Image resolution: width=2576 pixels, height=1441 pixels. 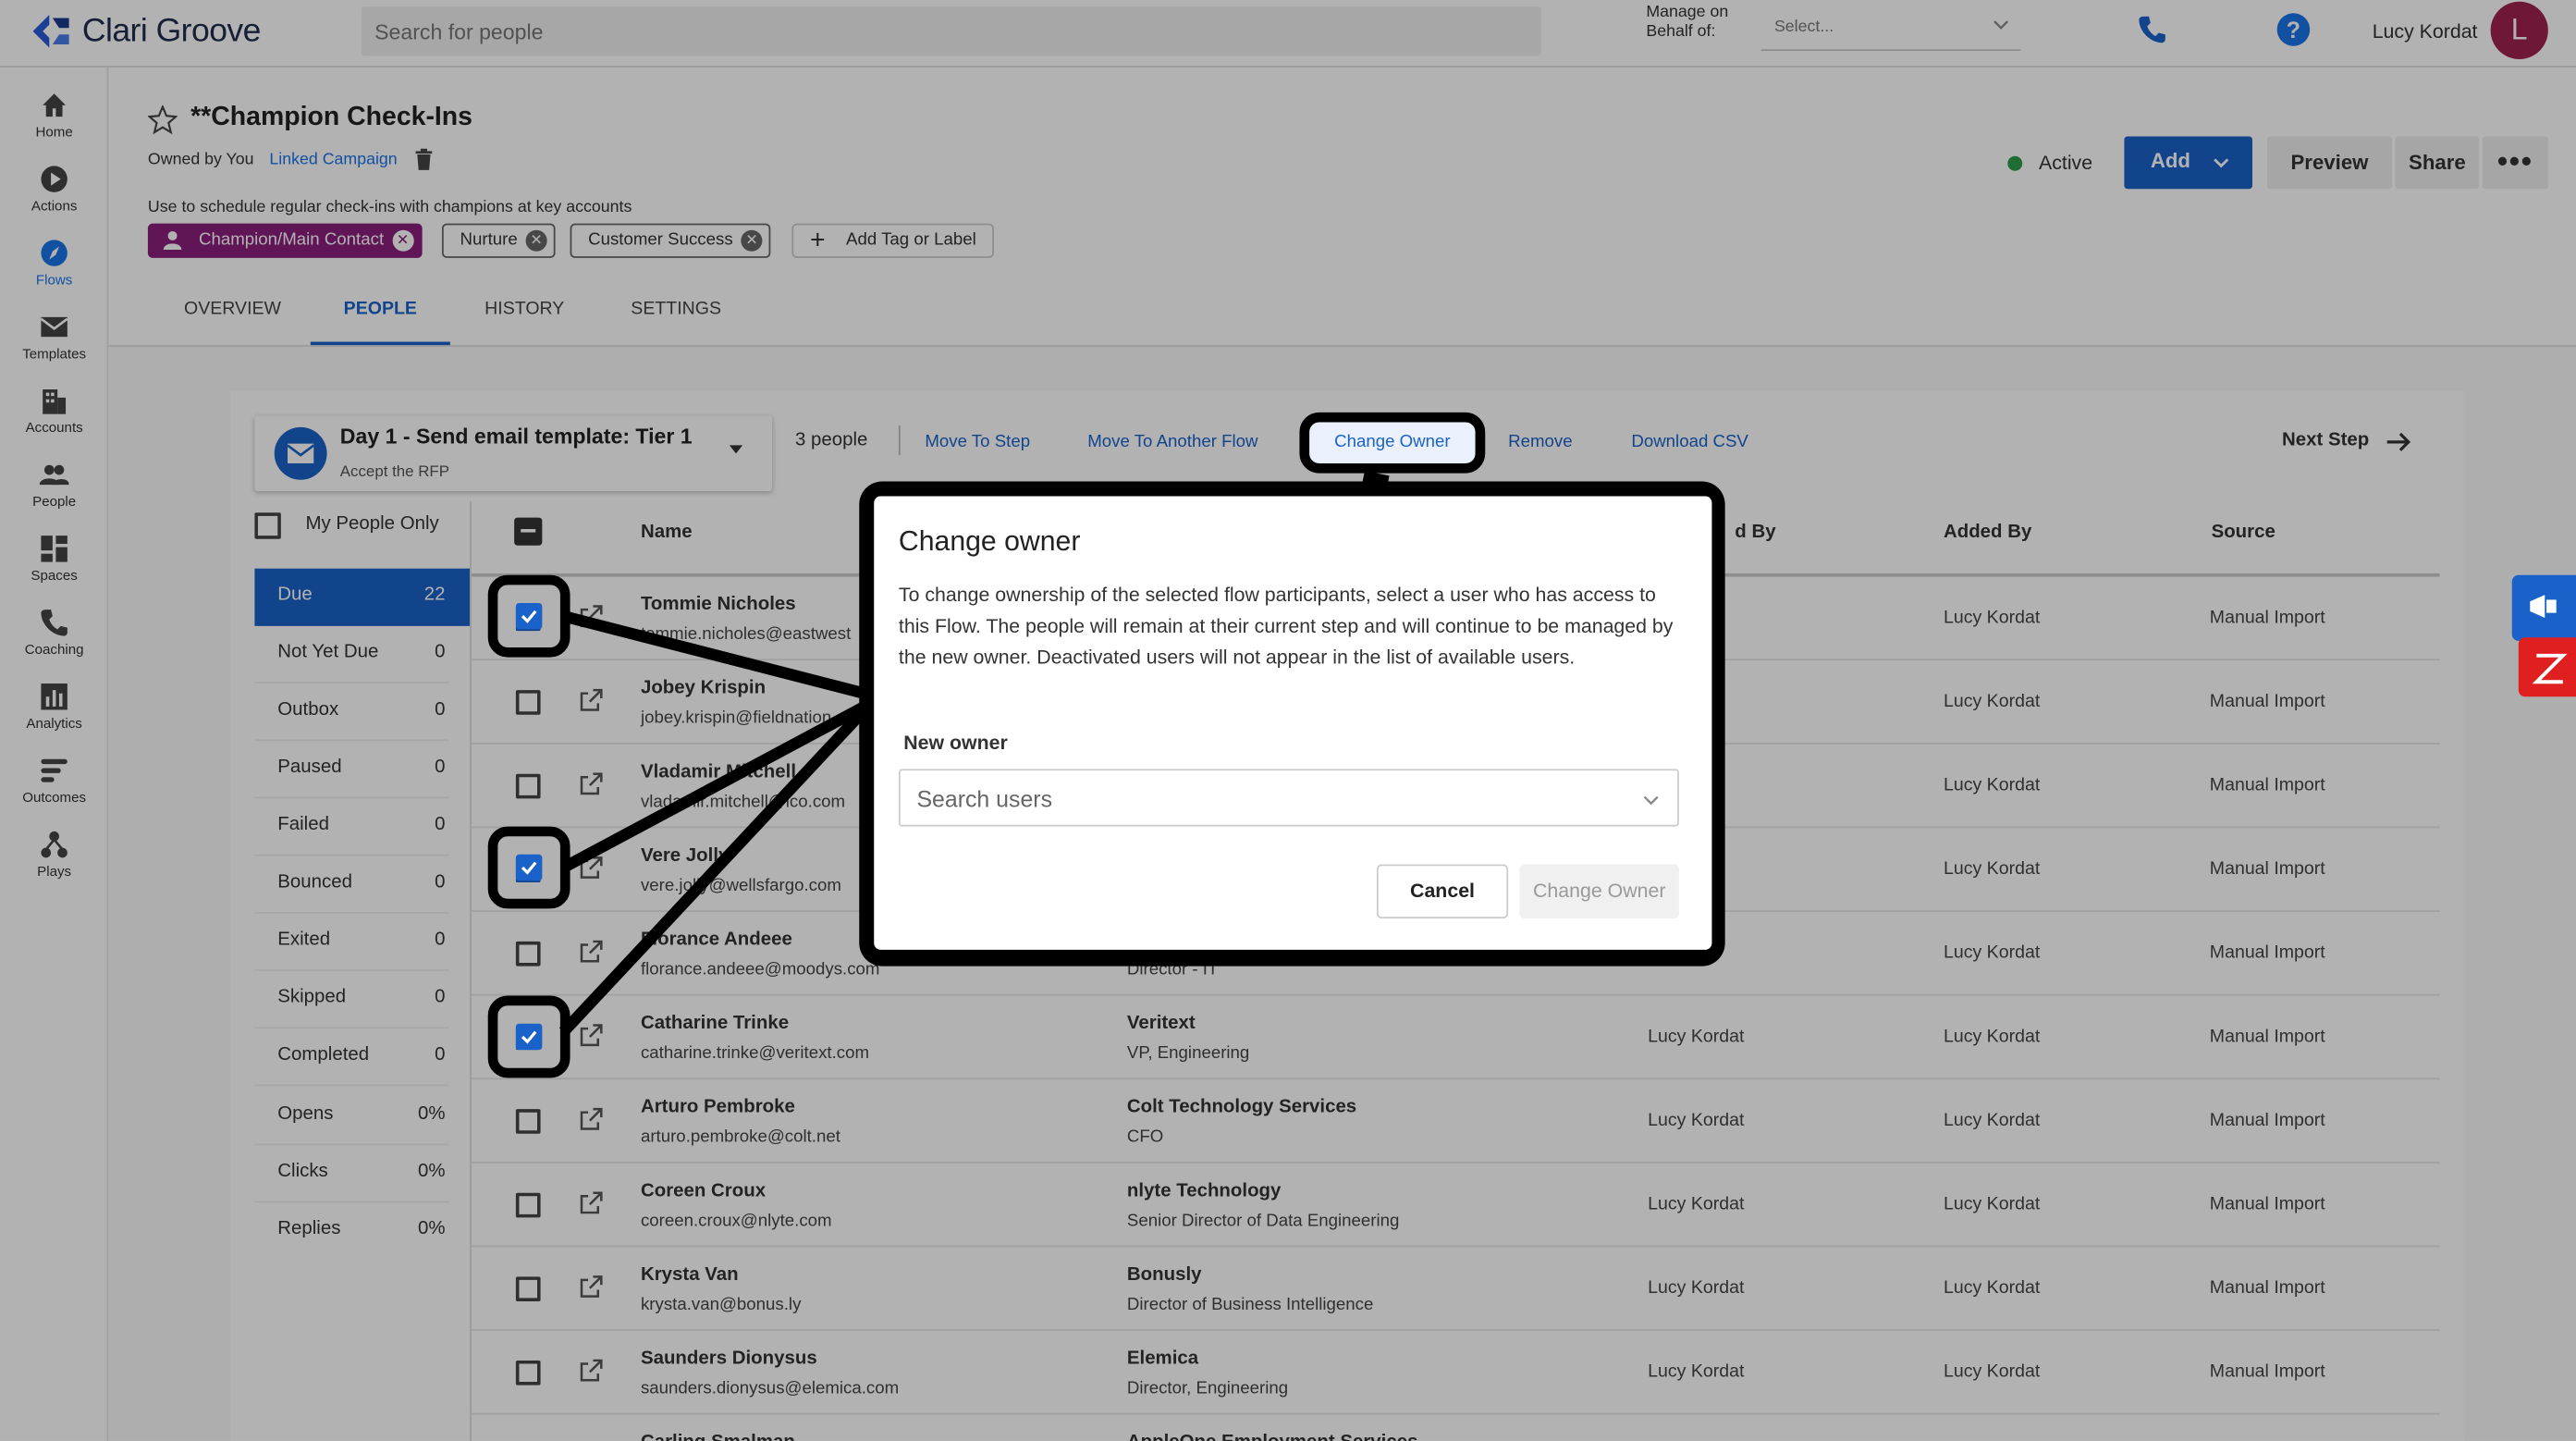 I want to click on cancel-button: Cancel, so click(x=1442, y=891).